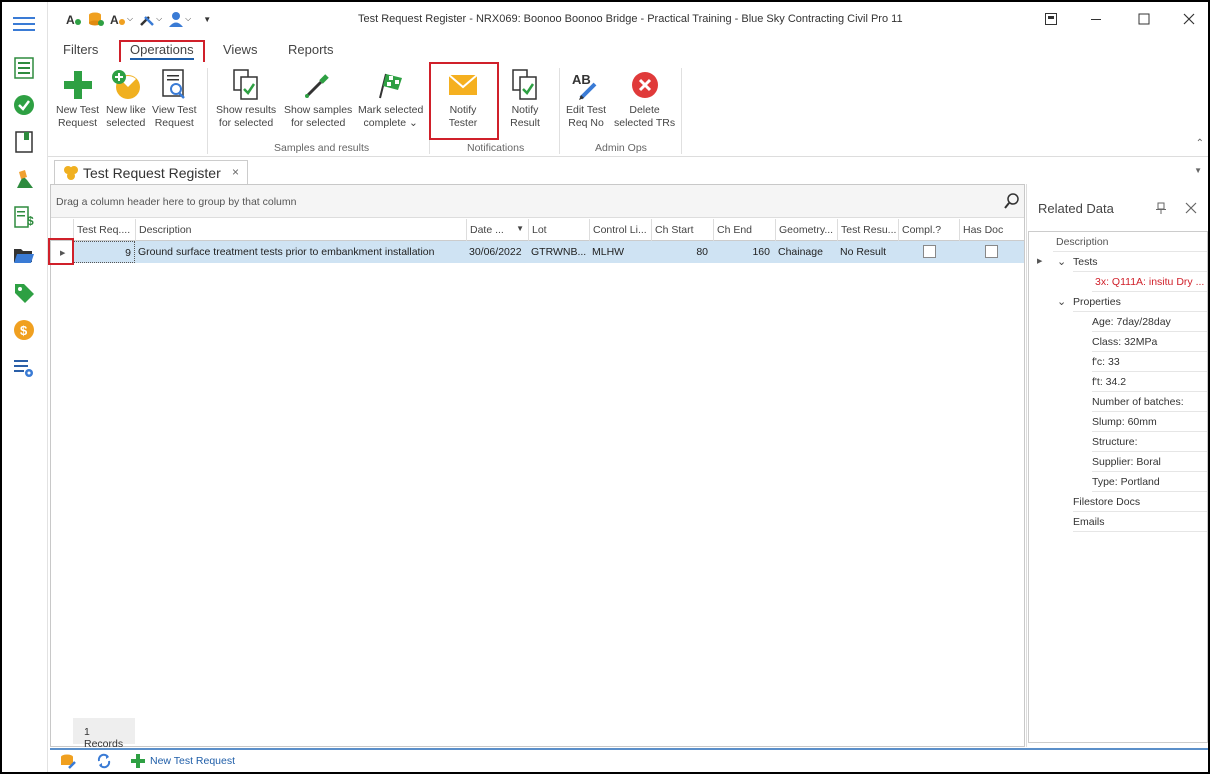 The width and height of the screenshot is (1210, 774). Describe the element at coordinates (1140, 502) in the screenshot. I see `tree-node-filestore-docs: Filestore Docs` at that location.